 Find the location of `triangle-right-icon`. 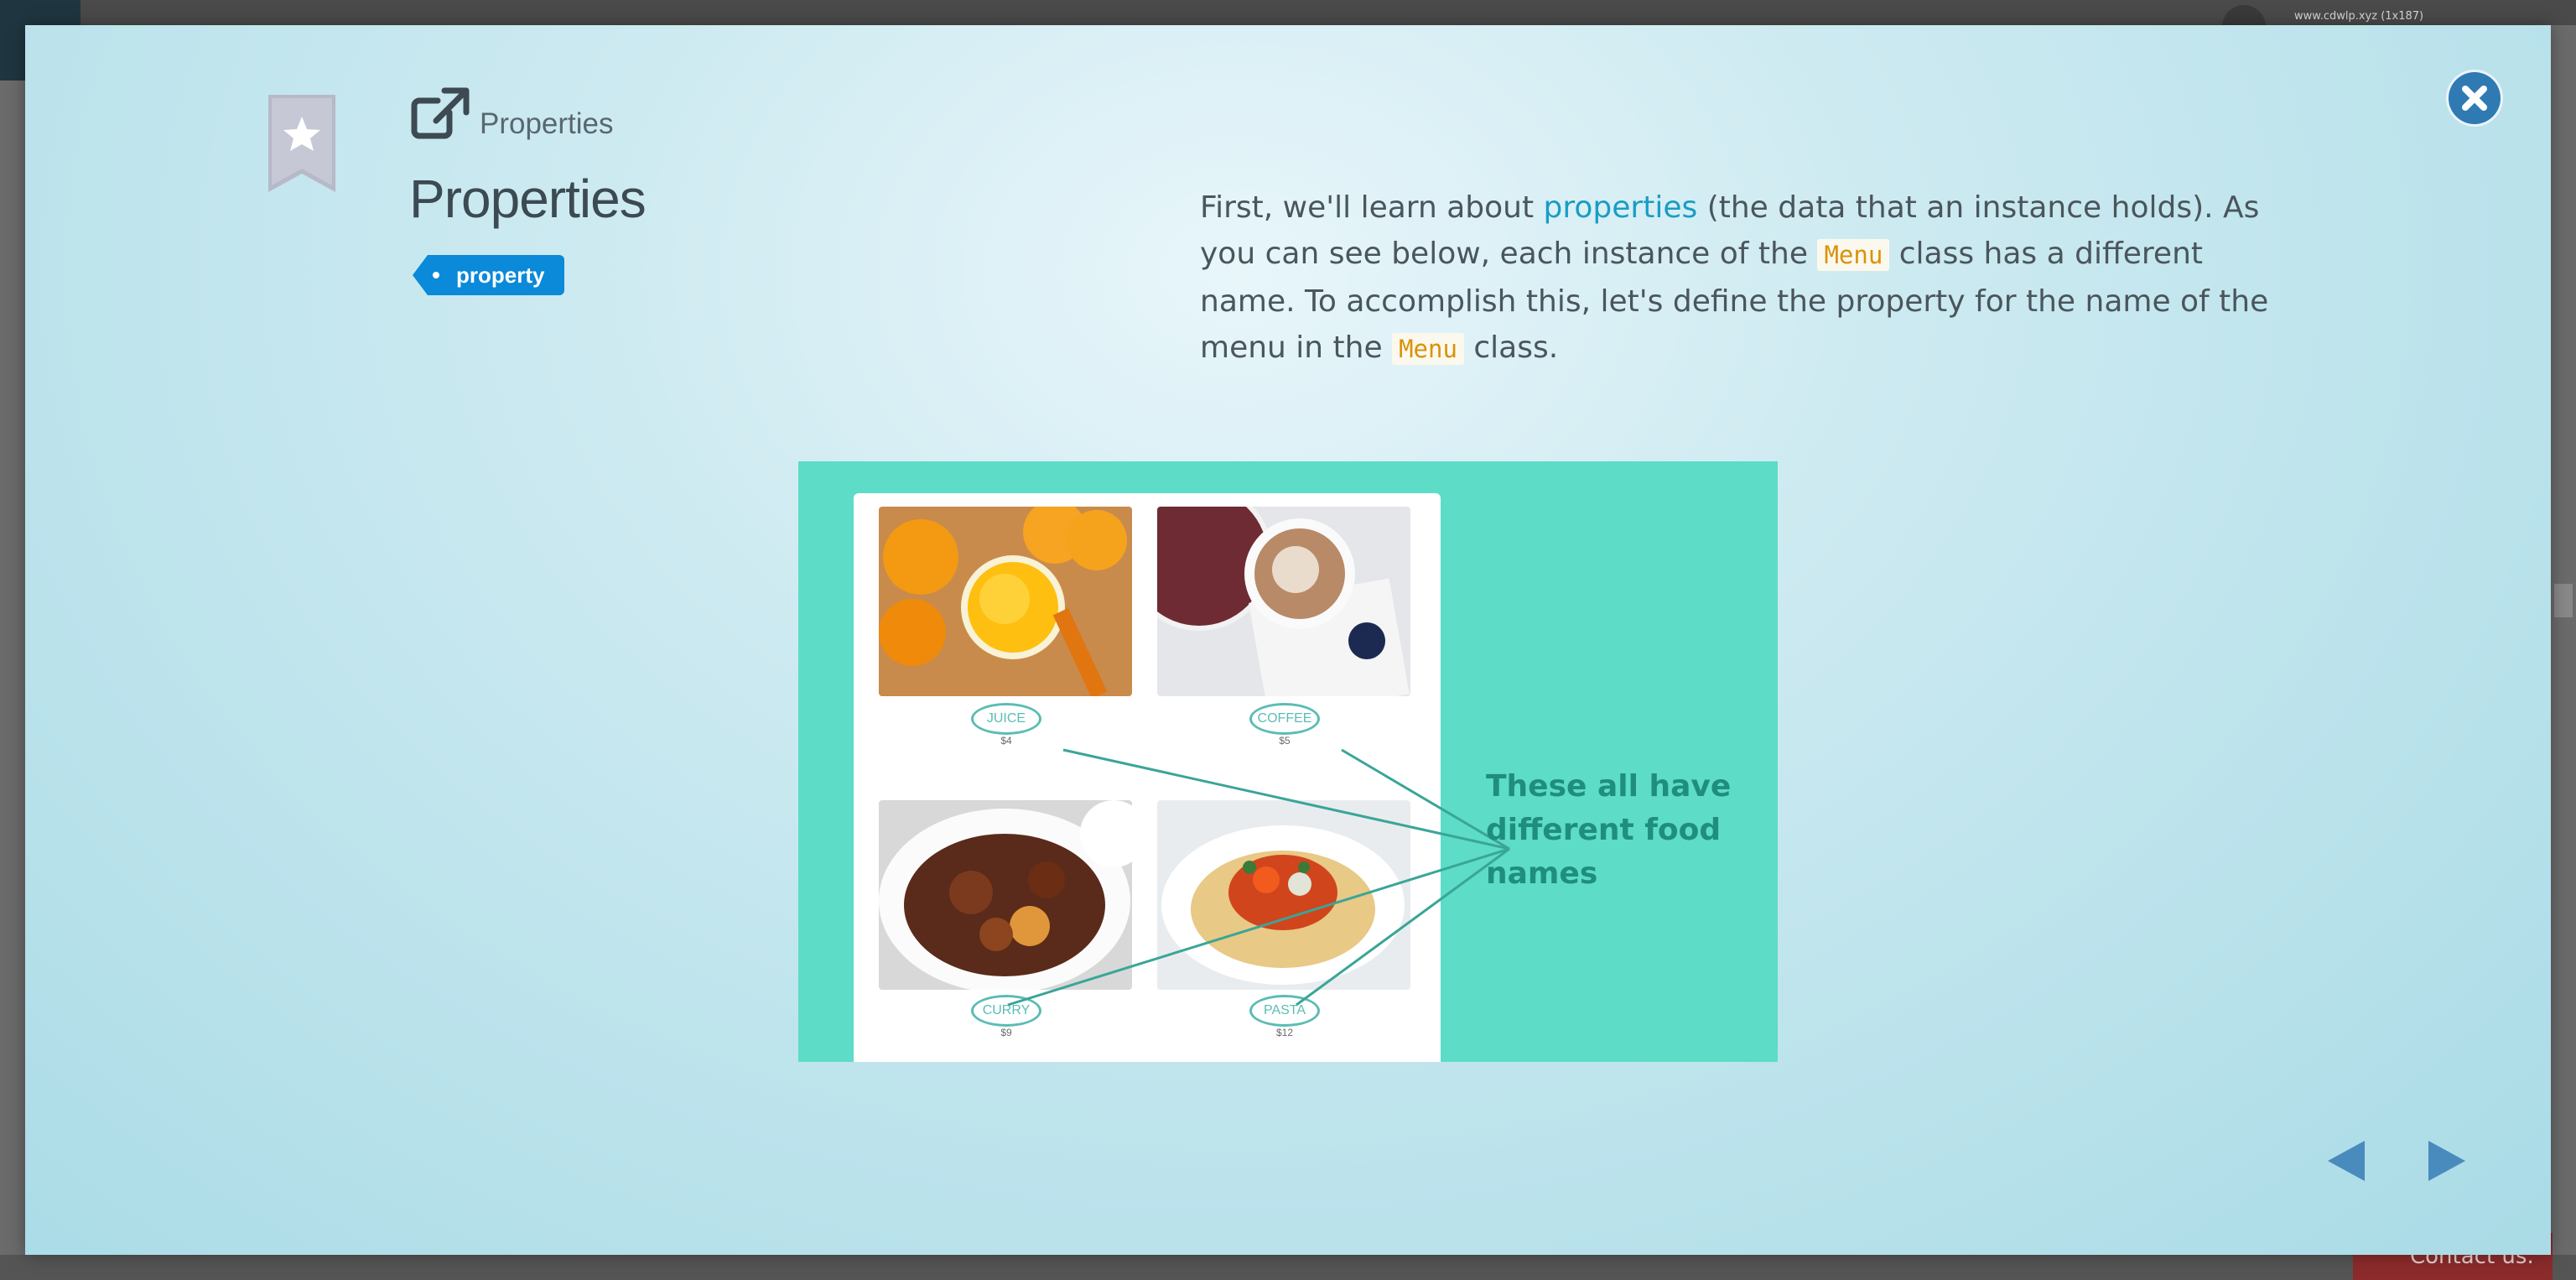

triangle-right-icon is located at coordinates (2446, 1161).